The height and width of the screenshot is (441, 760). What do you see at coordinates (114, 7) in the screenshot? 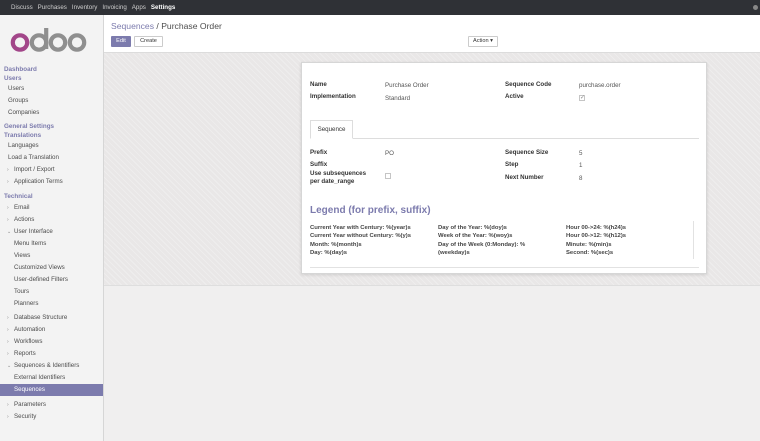
I see `menu-invoicing: Invoicing` at bounding box center [114, 7].